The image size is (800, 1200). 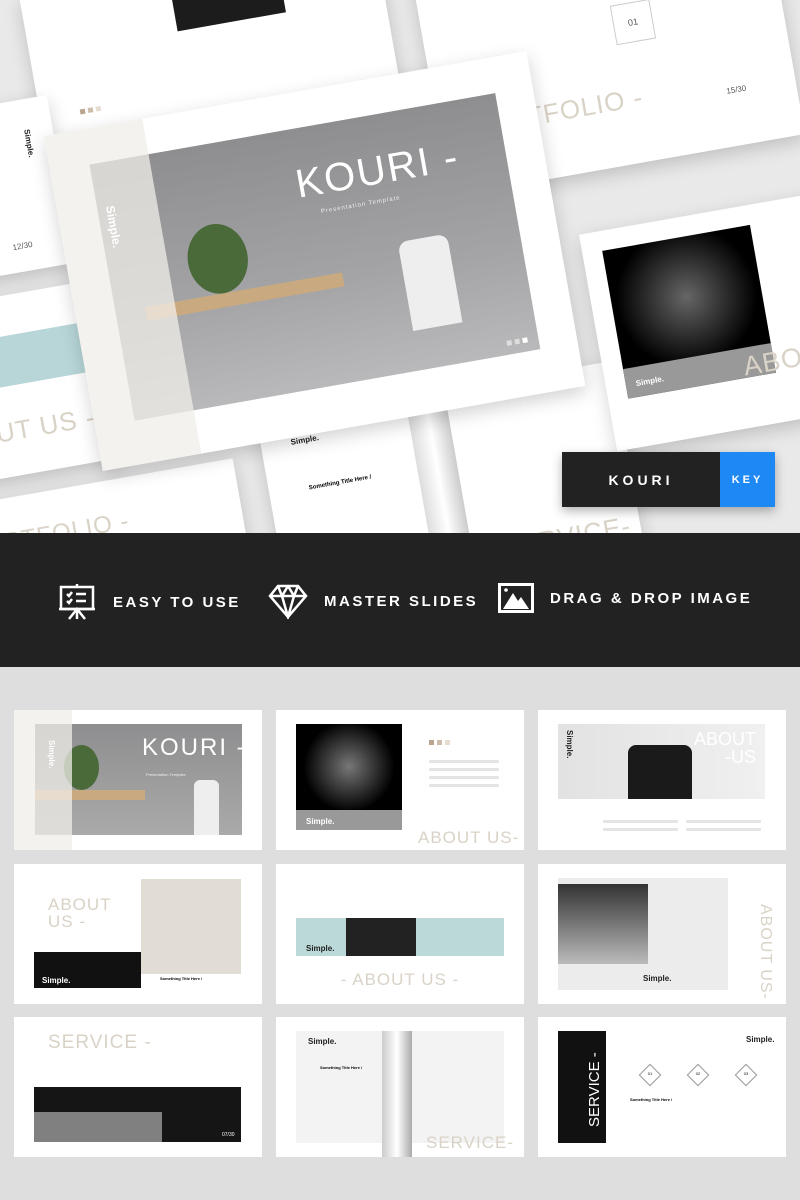 I want to click on slide-text: DRAG & DROP IMAGE, so click(x=651, y=598).